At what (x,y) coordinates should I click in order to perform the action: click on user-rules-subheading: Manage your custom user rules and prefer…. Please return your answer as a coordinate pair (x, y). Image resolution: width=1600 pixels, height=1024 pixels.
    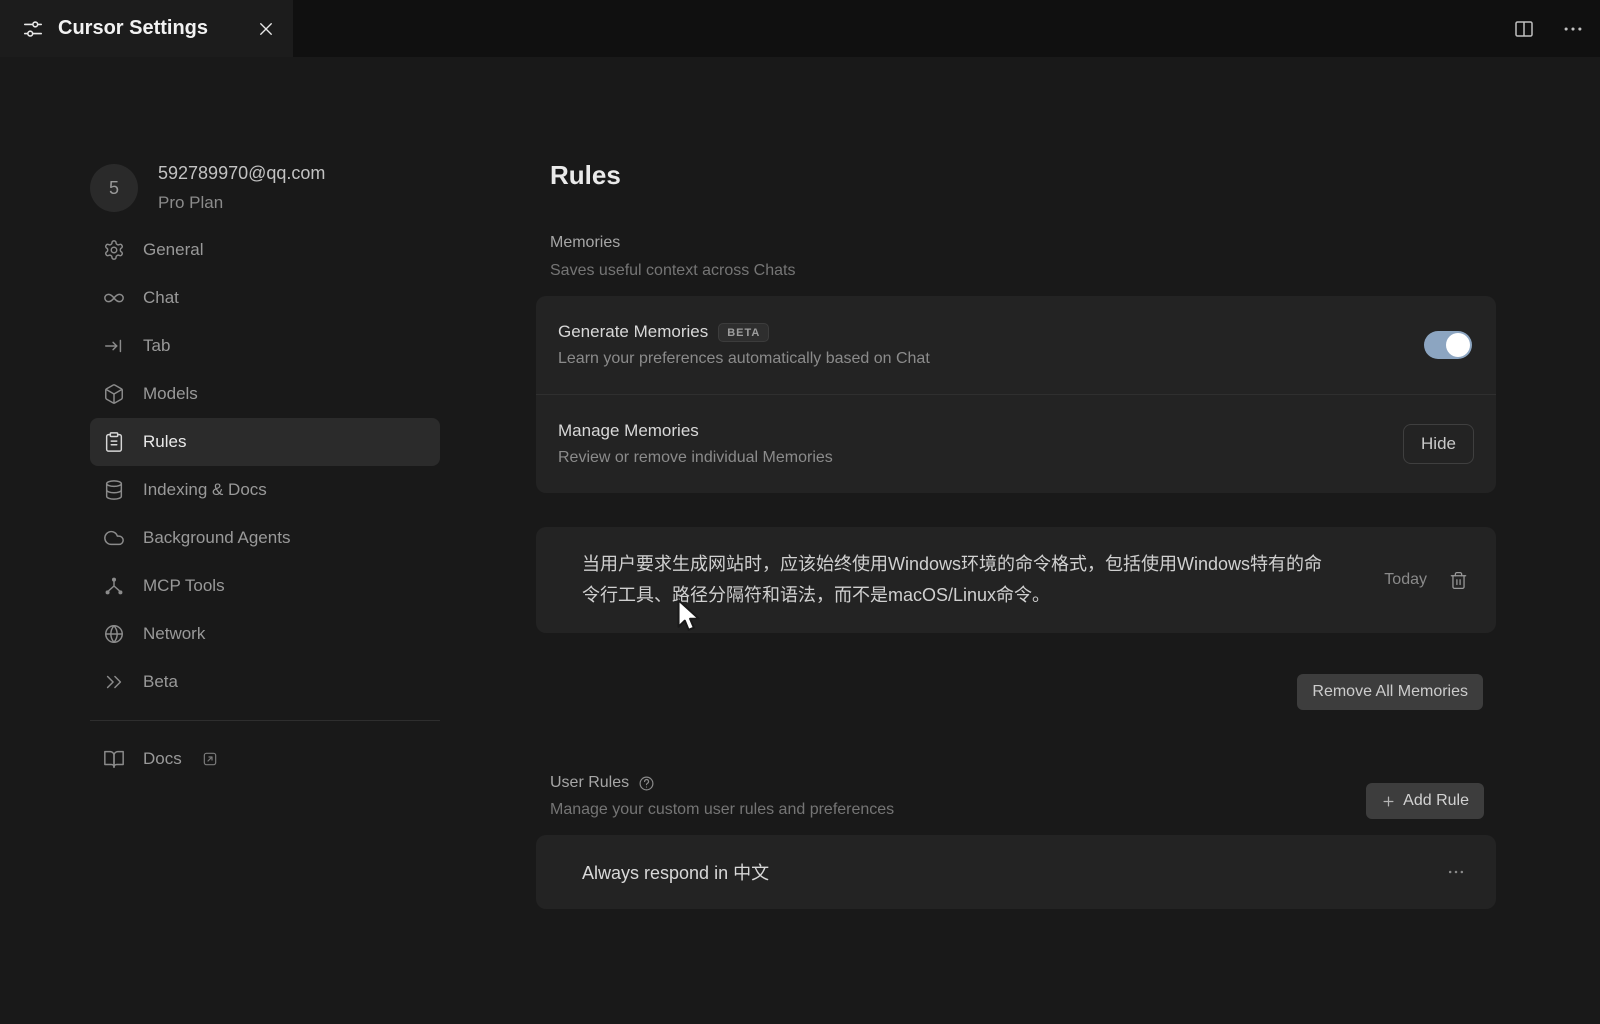
    Looking at the image, I should click on (722, 809).